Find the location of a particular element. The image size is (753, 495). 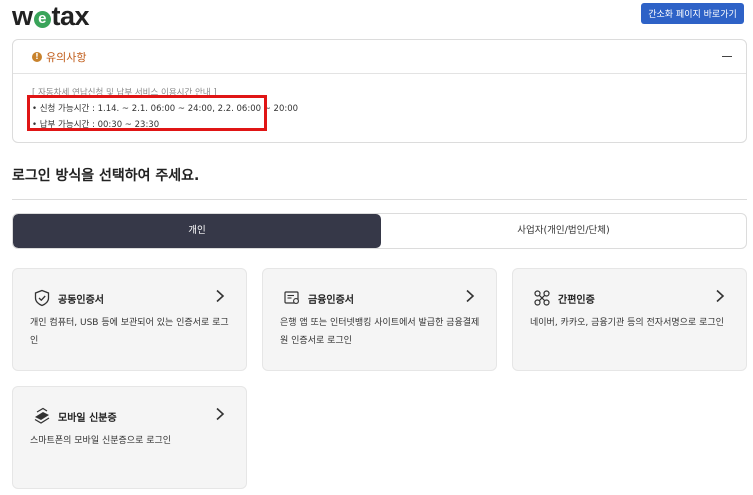

card-title: 금융인증서 is located at coordinates (331, 300).